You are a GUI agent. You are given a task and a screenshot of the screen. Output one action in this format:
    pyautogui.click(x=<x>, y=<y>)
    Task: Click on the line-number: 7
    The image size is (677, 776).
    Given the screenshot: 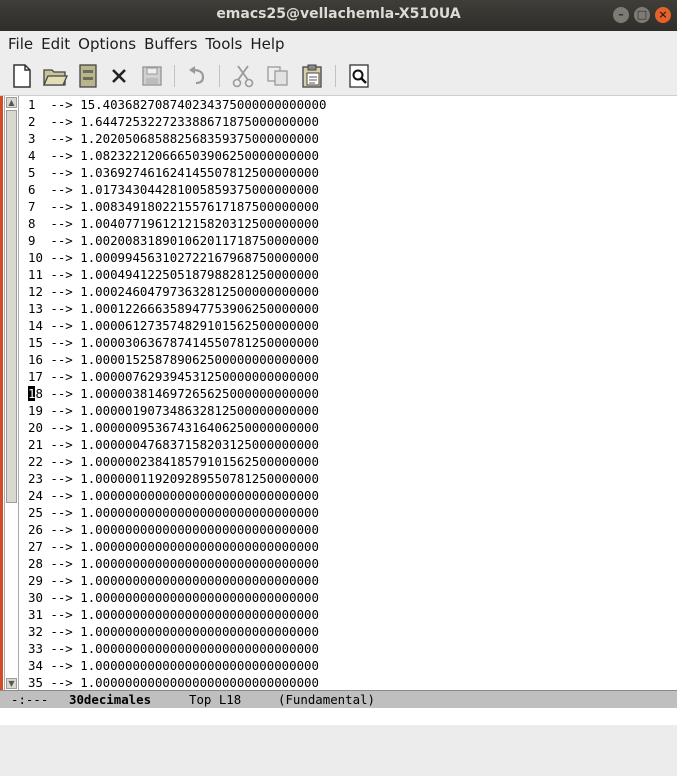 What is the action you would take?
    pyautogui.click(x=35, y=206)
    